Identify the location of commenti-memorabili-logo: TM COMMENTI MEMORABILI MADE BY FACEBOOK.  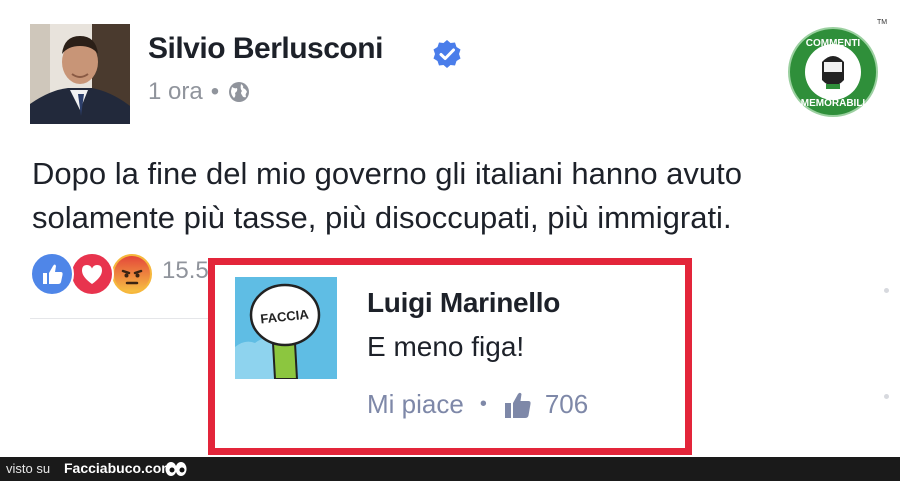
(835, 69).